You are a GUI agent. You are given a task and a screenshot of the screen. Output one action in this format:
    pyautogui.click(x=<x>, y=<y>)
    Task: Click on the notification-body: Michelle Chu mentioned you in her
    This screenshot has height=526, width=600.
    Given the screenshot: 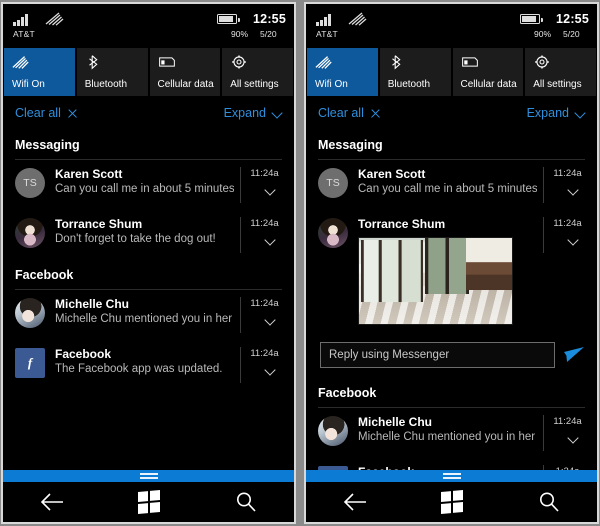 What is the action you would take?
    pyautogui.click(x=144, y=319)
    